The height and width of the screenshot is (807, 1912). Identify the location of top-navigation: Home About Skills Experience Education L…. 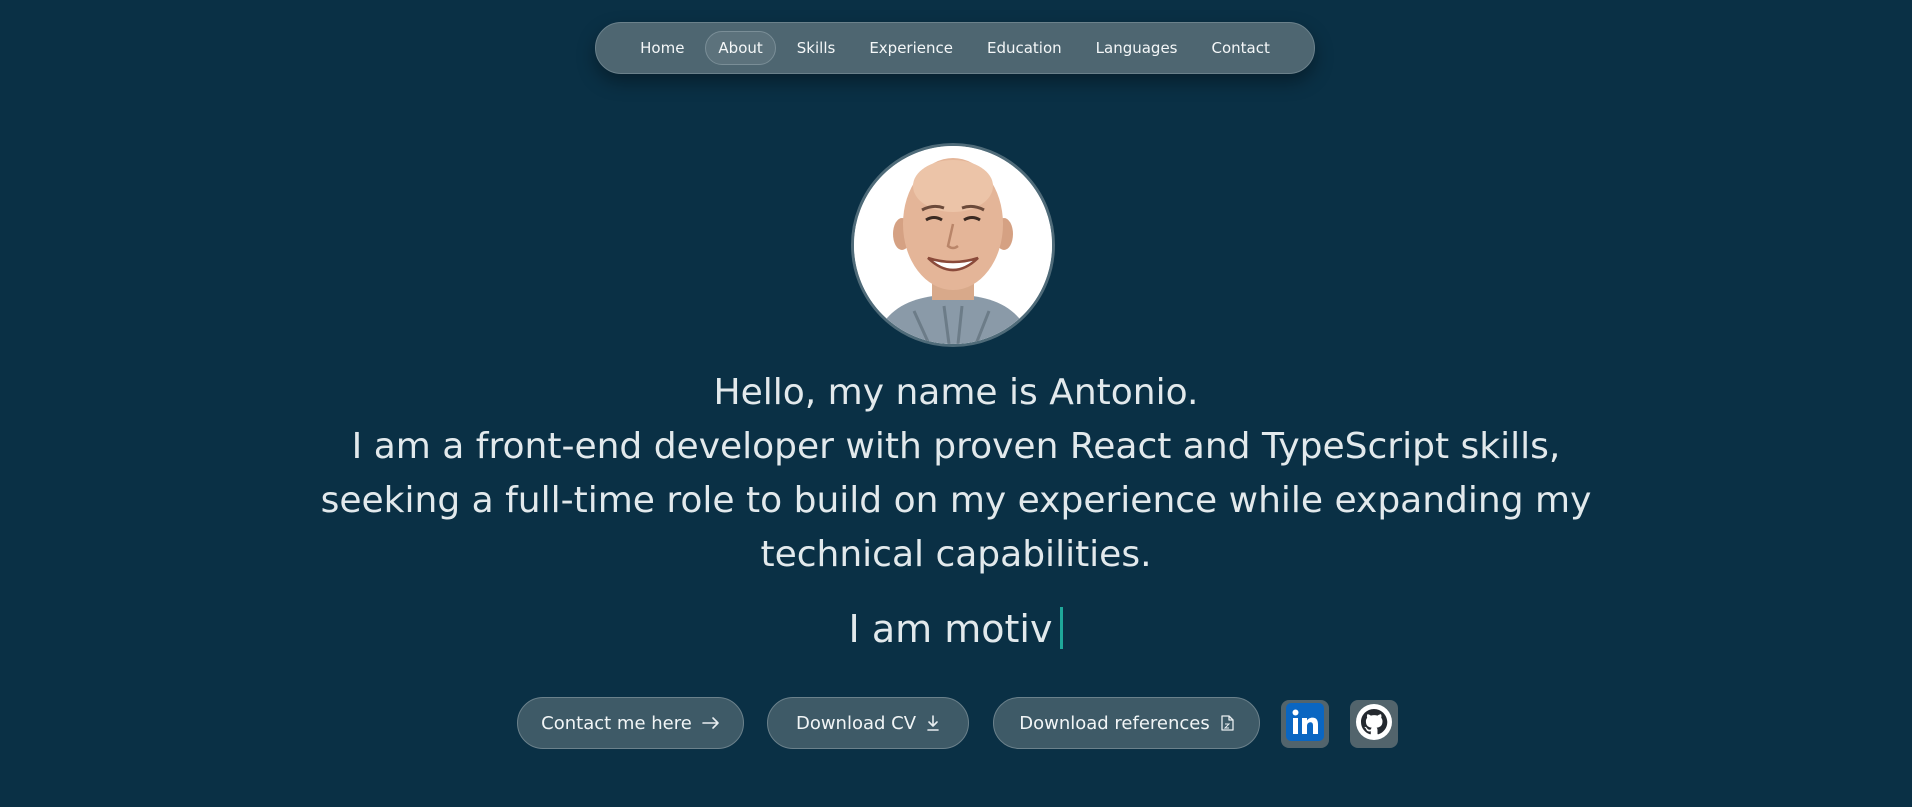
(955, 48).